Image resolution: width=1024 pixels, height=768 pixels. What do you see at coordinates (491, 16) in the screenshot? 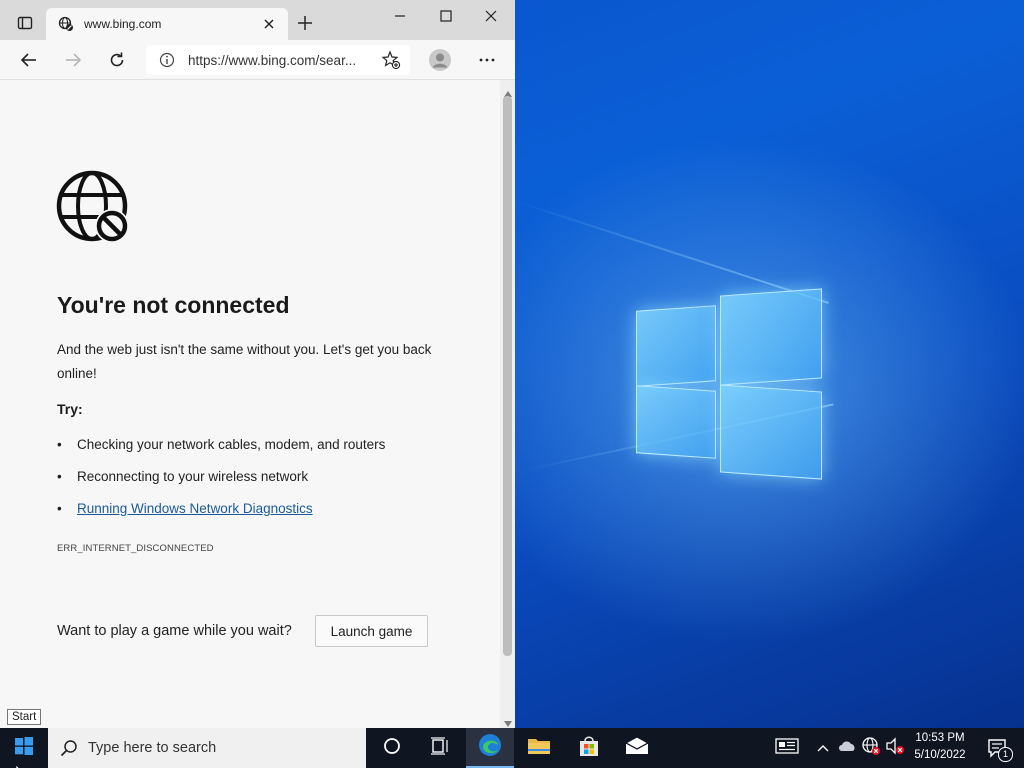
I see `close-icon` at bounding box center [491, 16].